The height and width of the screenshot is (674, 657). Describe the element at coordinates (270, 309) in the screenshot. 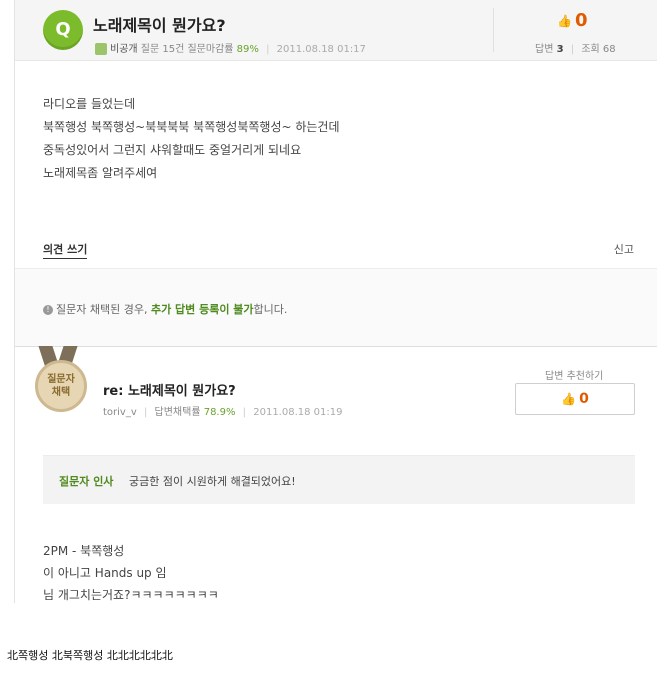

I see `notice-suffix: 합니다.` at that location.